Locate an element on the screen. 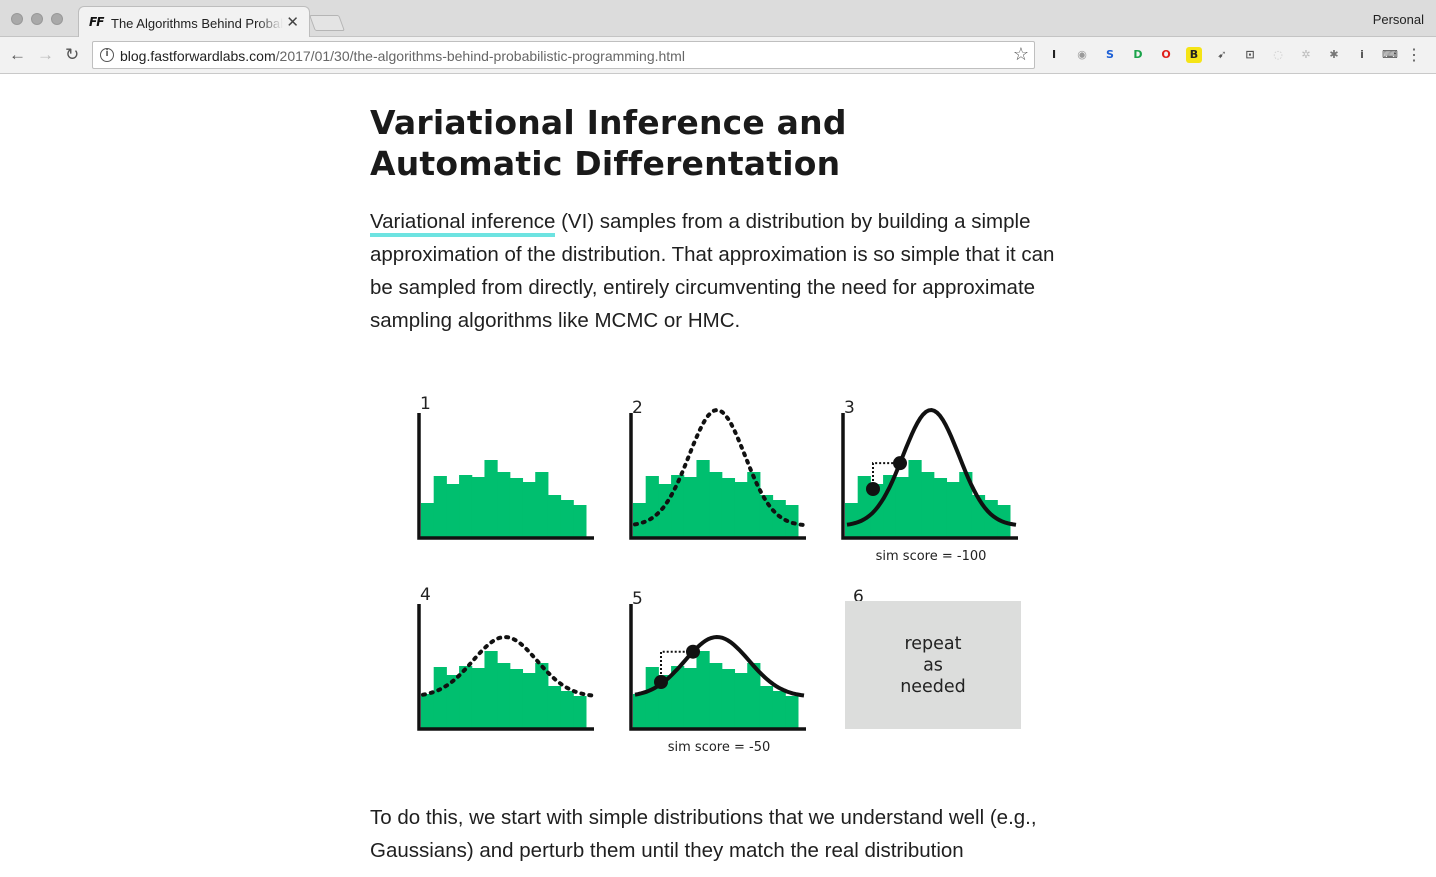  new-tab-button is located at coordinates (327, 23).